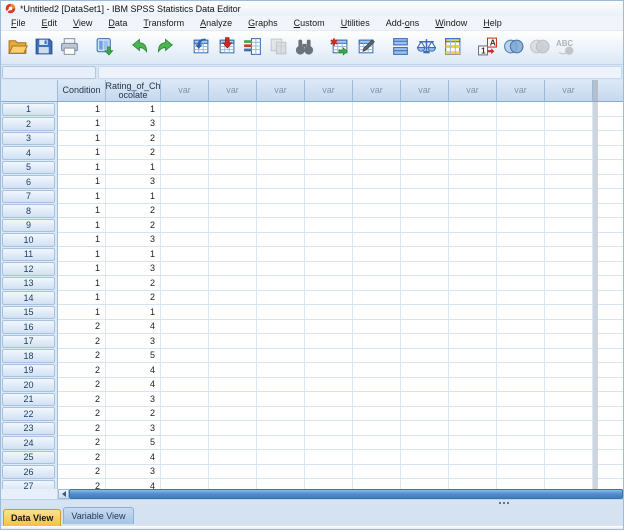 The height and width of the screenshot is (530, 624). What do you see at coordinates (63, 494) in the screenshot?
I see `scroll-left-button` at bounding box center [63, 494].